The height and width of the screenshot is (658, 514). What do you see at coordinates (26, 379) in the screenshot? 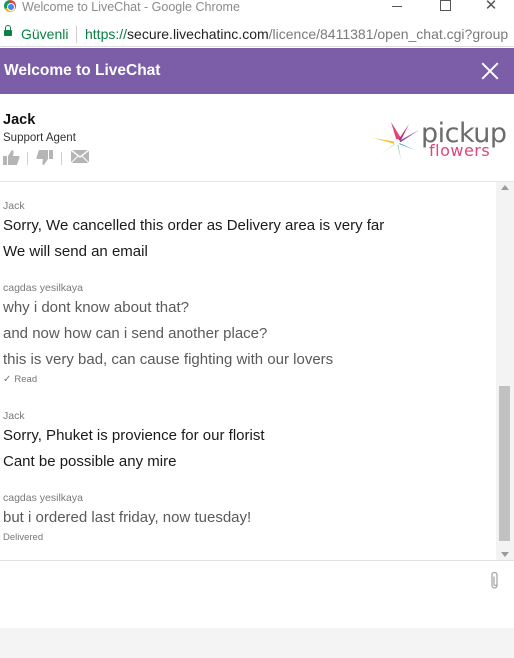
I see `message-status-text: Read` at bounding box center [26, 379].